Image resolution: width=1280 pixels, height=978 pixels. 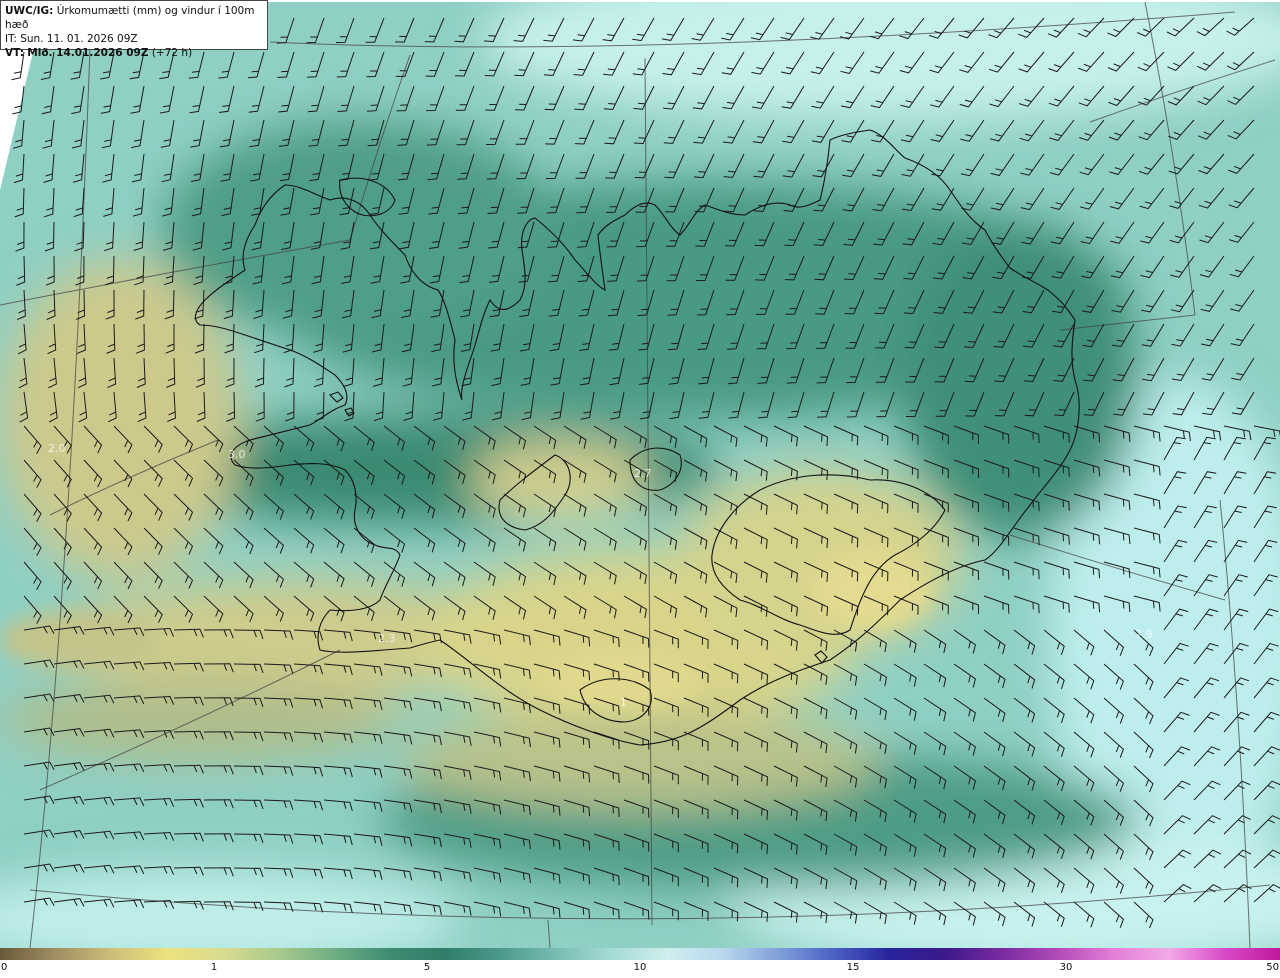 What do you see at coordinates (643, 473) in the screenshot?
I see `map-label: 2.7` at bounding box center [643, 473].